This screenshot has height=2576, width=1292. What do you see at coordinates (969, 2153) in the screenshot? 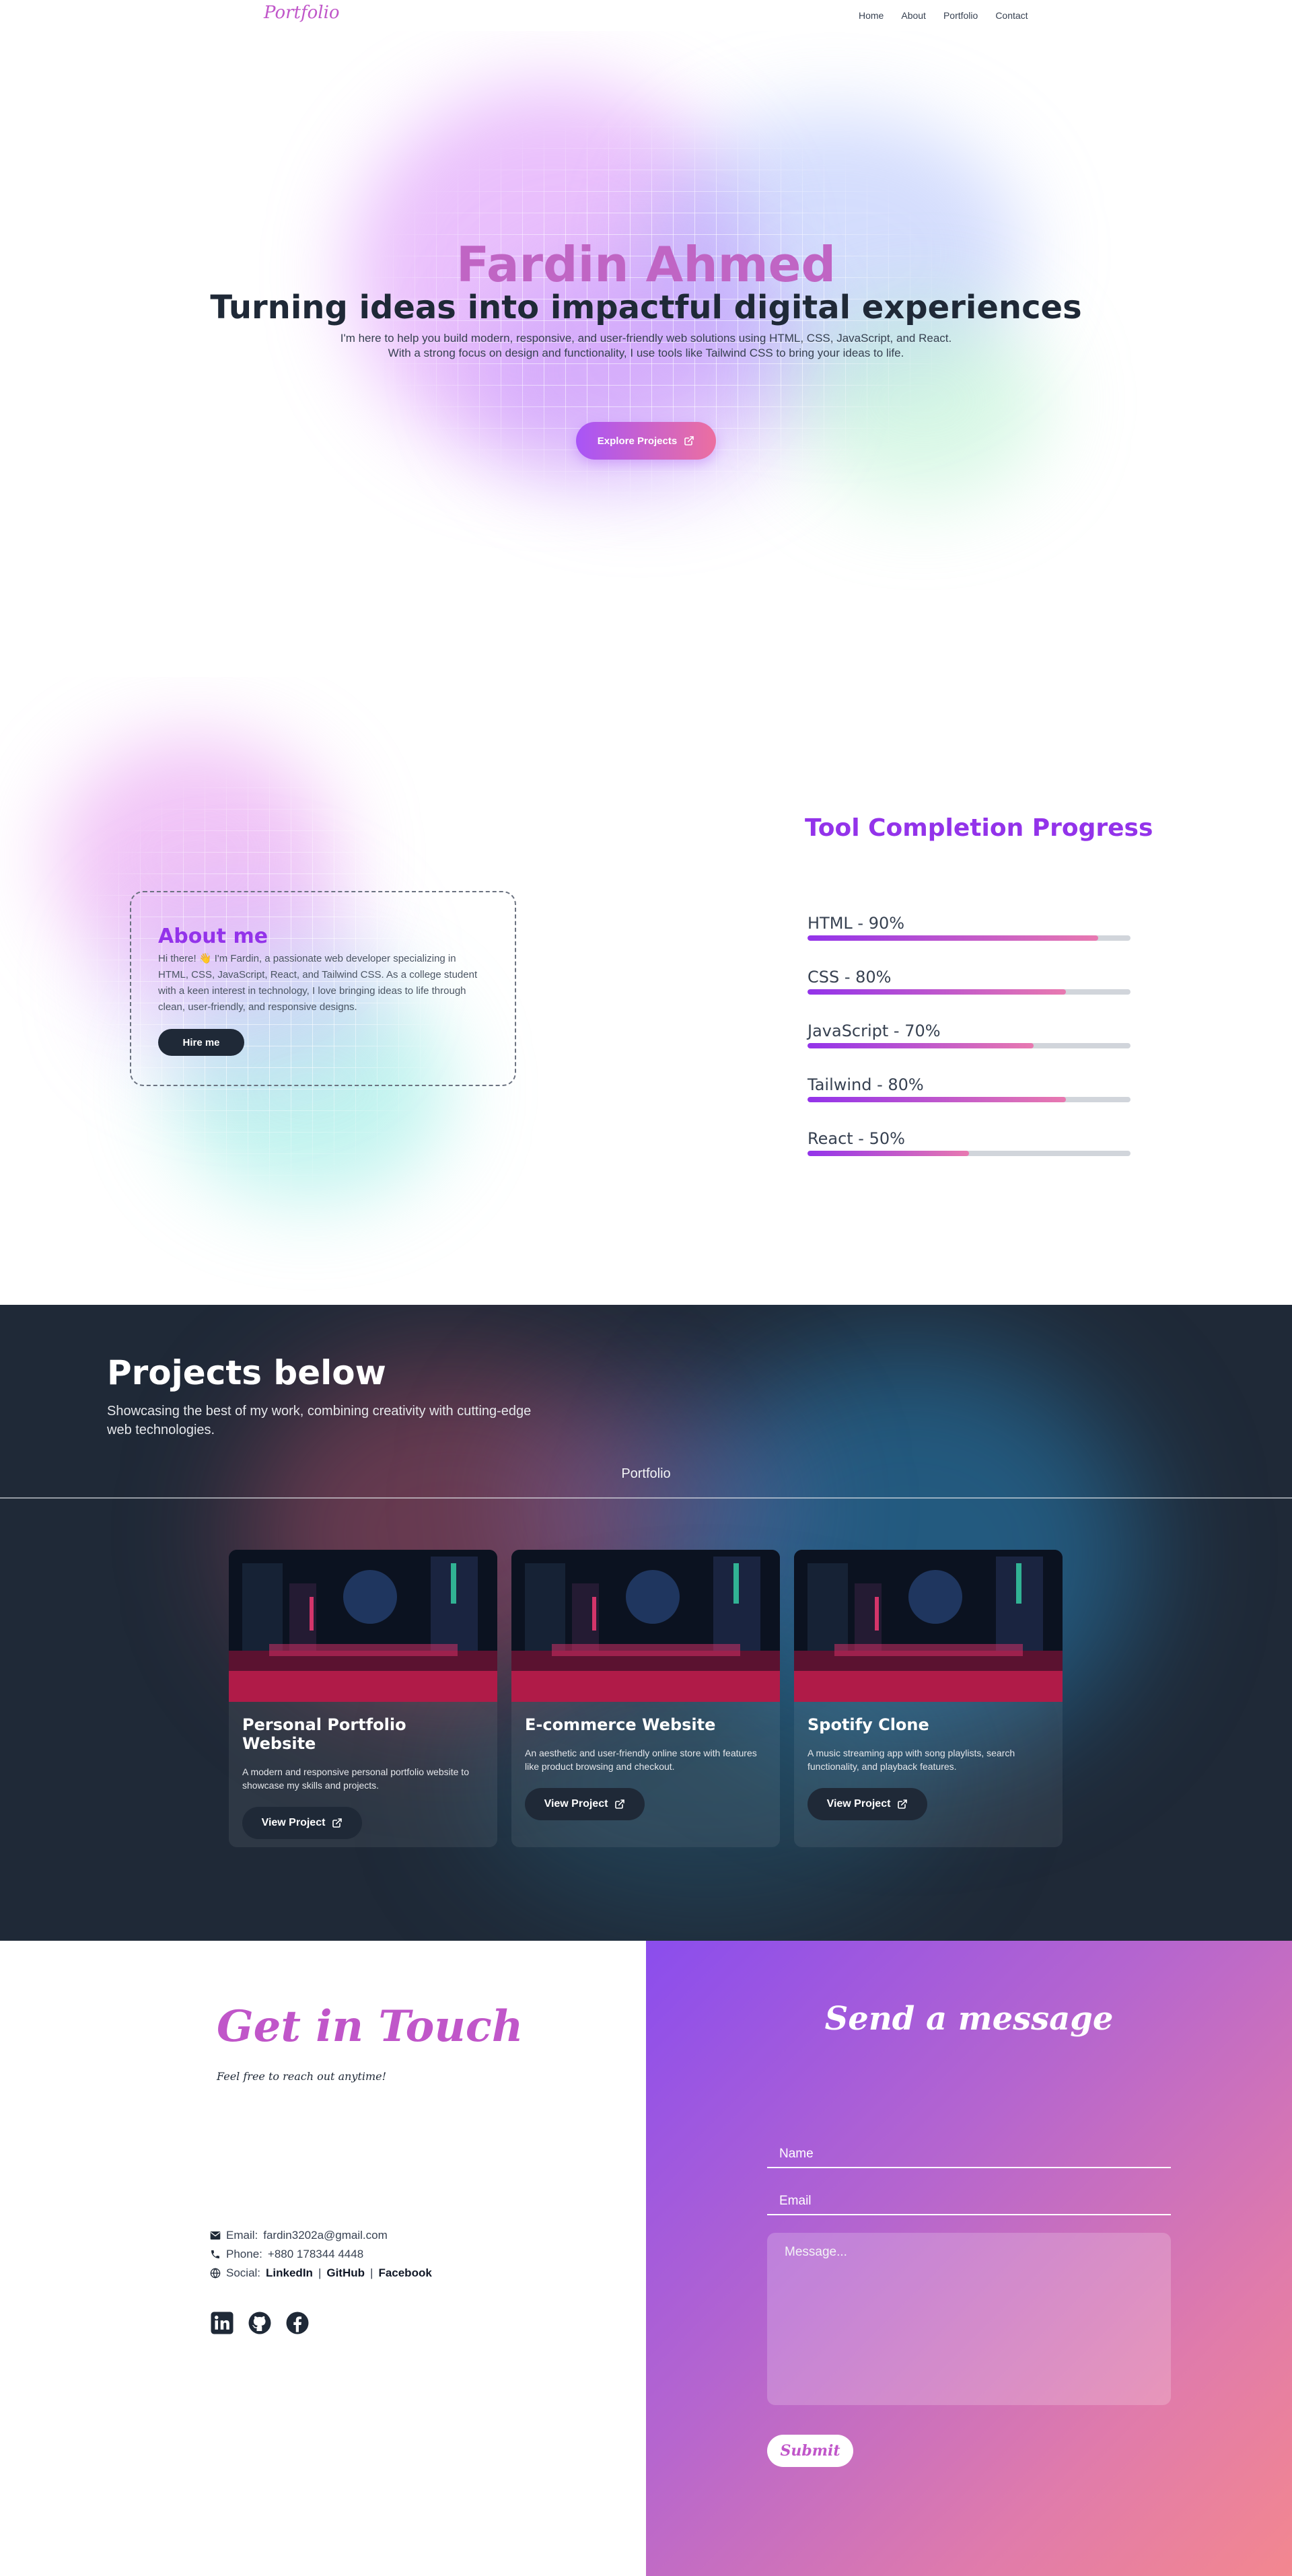
I see `name-field: Name` at bounding box center [969, 2153].